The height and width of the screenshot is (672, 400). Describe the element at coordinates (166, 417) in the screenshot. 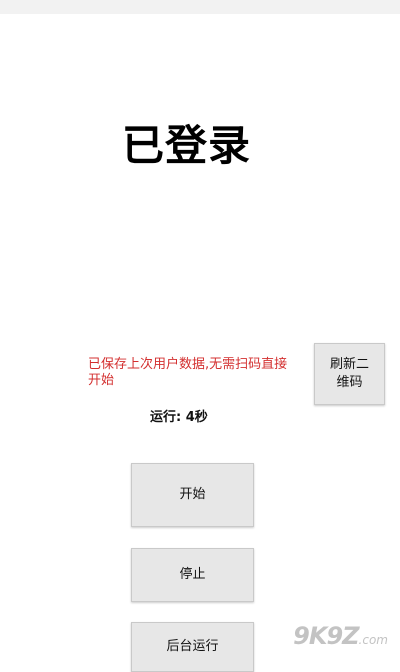

I see `runtime-label: 运行:` at that location.